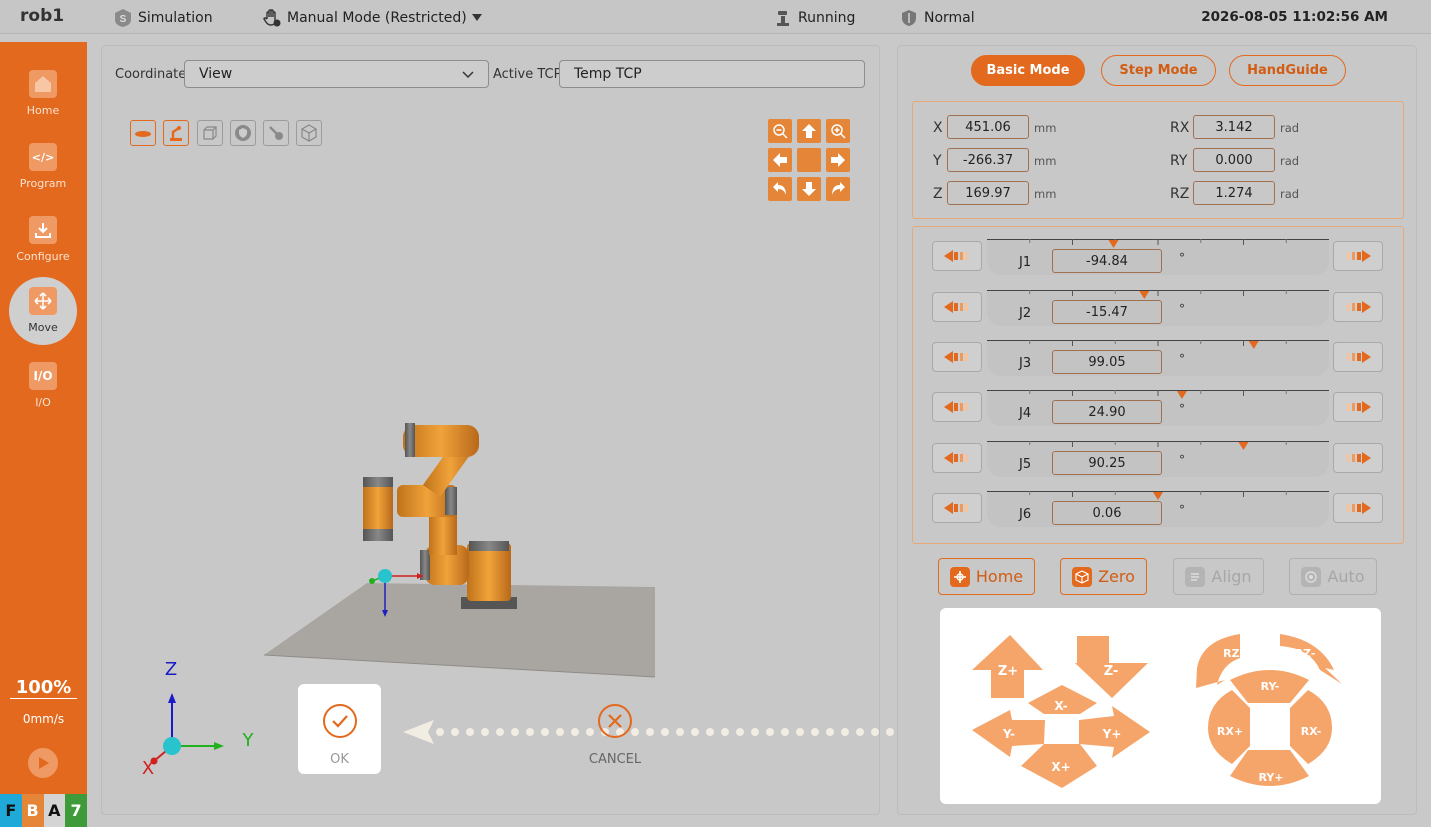 Image resolution: width=1431 pixels, height=827 pixels. What do you see at coordinates (712, 74) in the screenshot?
I see `tcp-field: Temp TCP` at bounding box center [712, 74].